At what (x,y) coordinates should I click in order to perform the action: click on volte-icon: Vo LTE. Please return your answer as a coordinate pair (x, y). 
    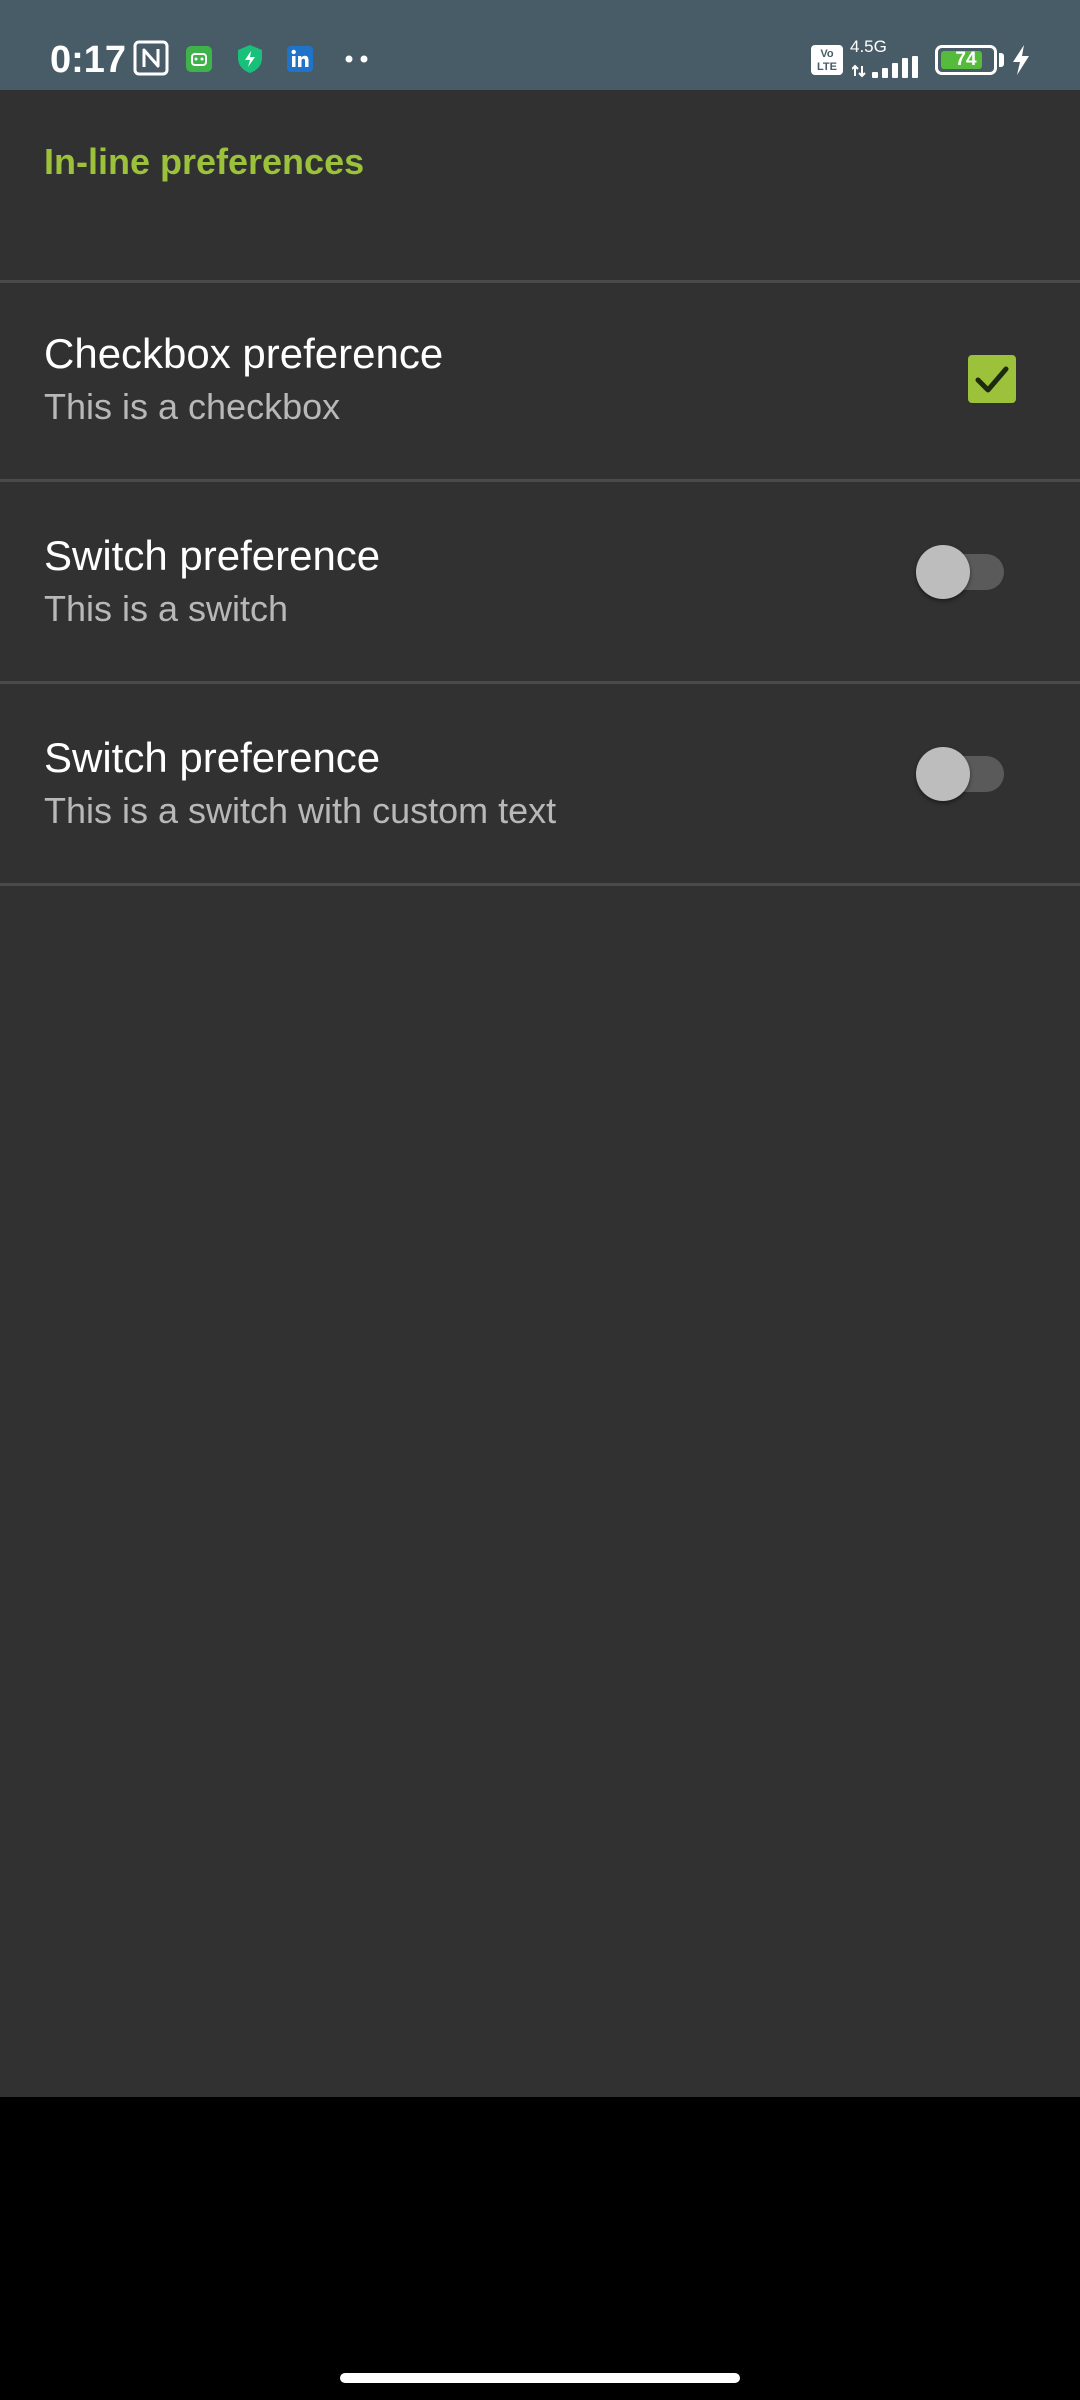
    Looking at the image, I should click on (827, 60).